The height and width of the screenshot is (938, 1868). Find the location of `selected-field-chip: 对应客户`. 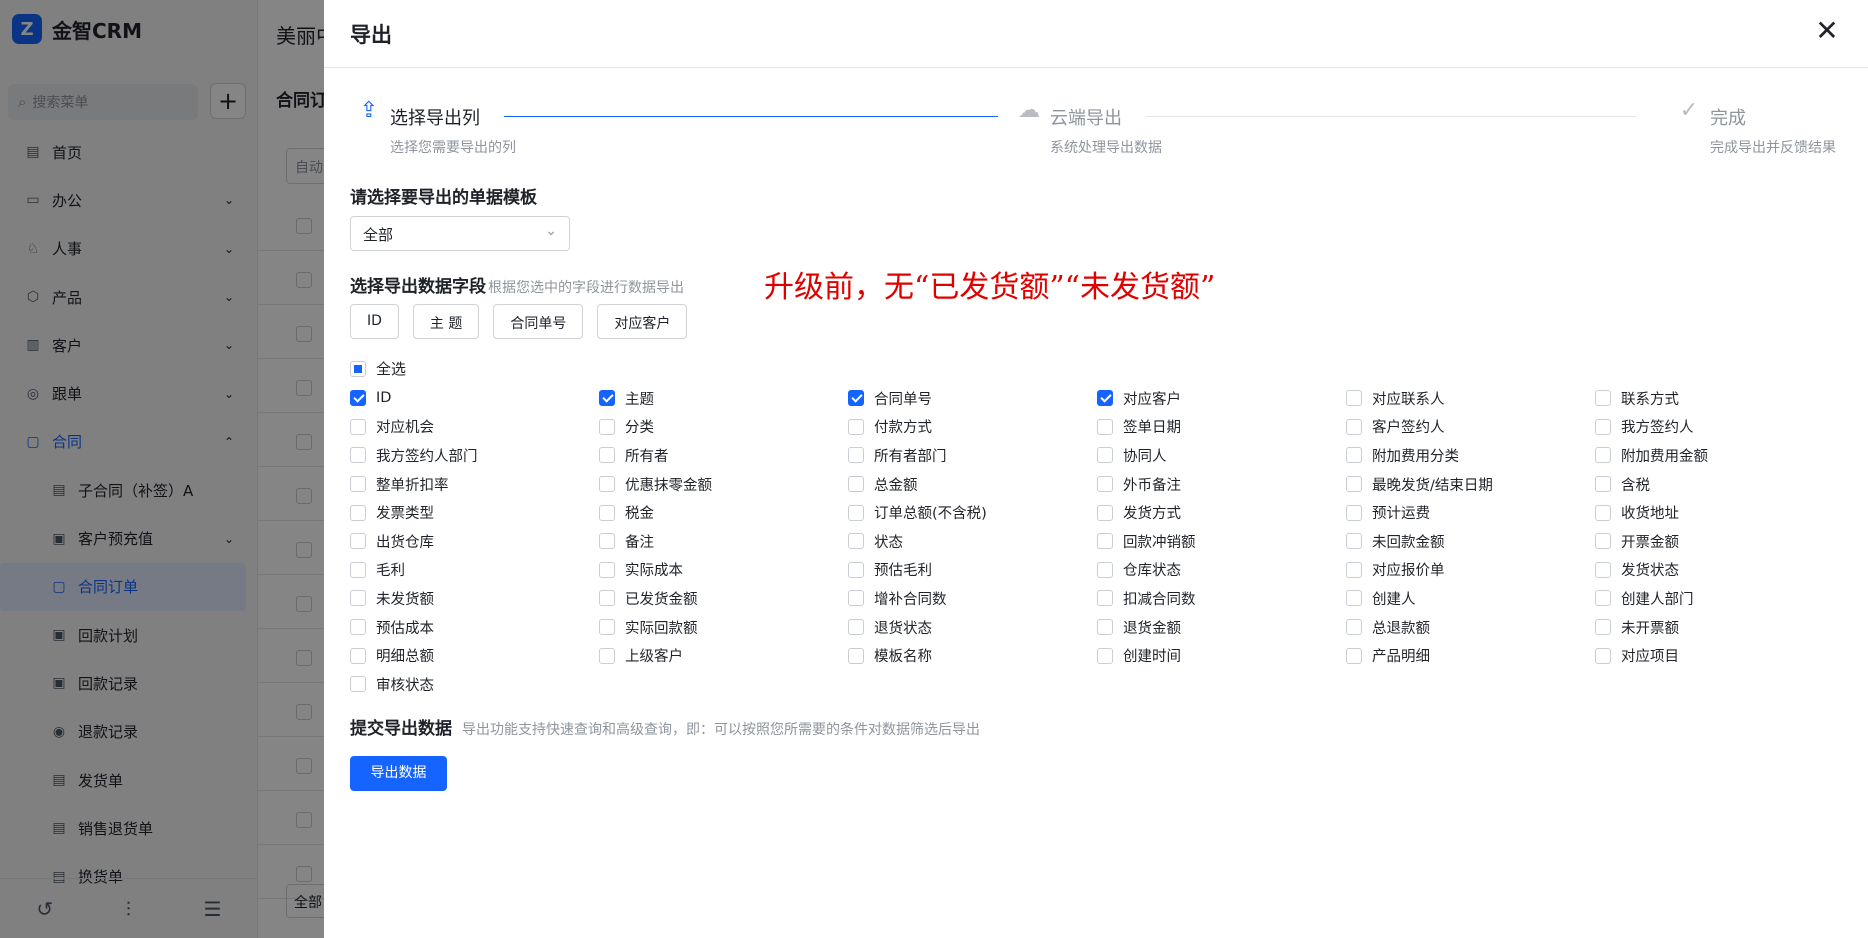

selected-field-chip: 对应客户 is located at coordinates (642, 321).